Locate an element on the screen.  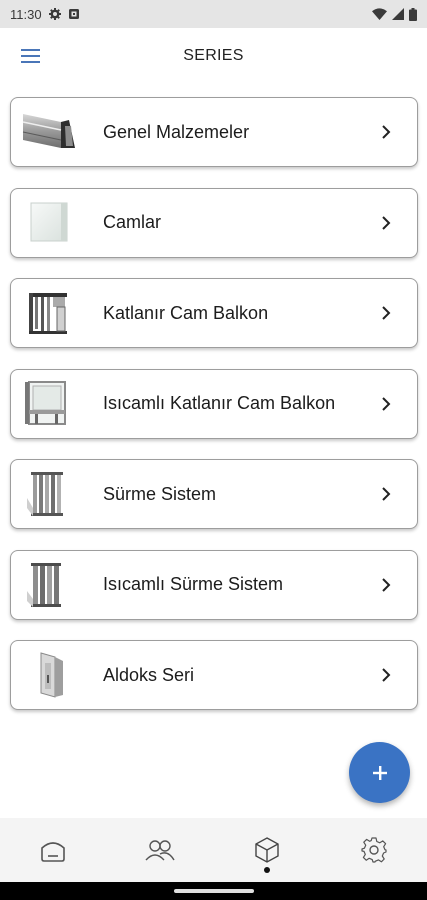
folding-glass-balcony-thumbnail is located at coordinates (49, 313).